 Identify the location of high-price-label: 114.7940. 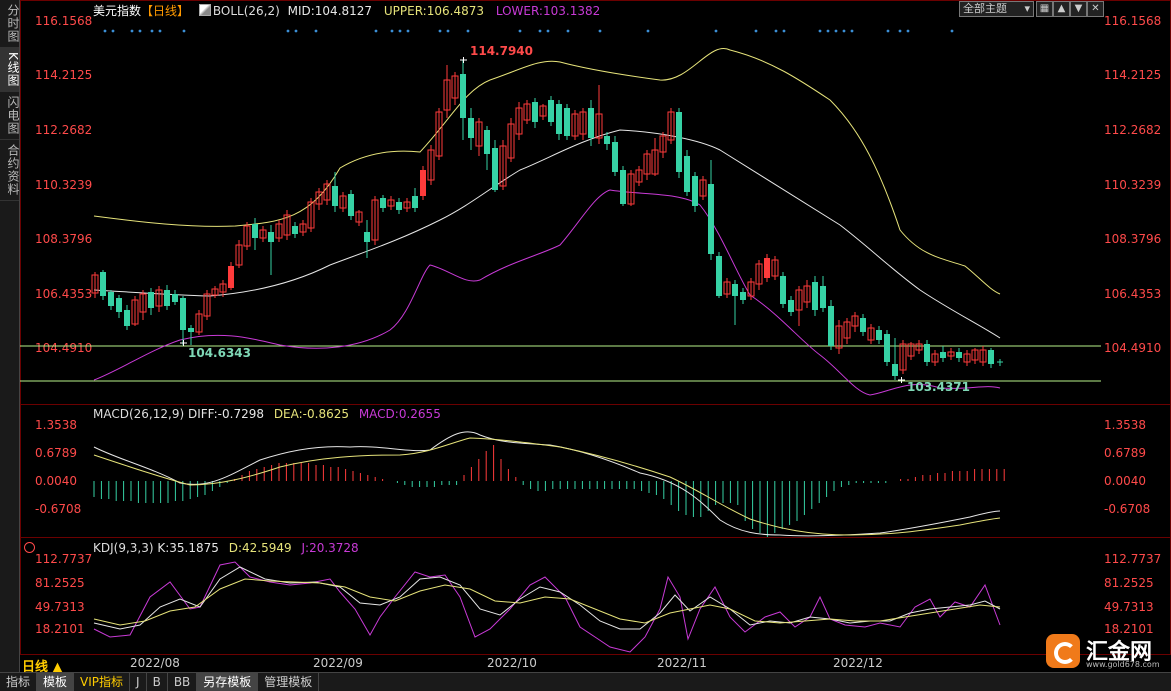
(502, 51).